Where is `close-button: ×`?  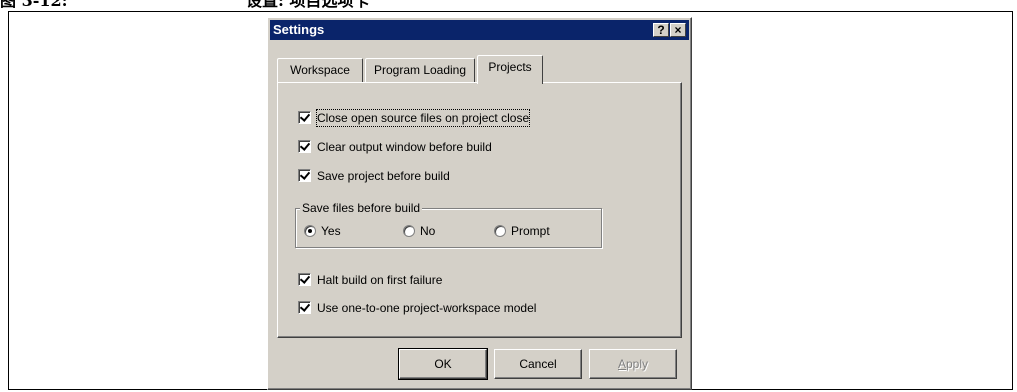
close-button: × is located at coordinates (678, 30).